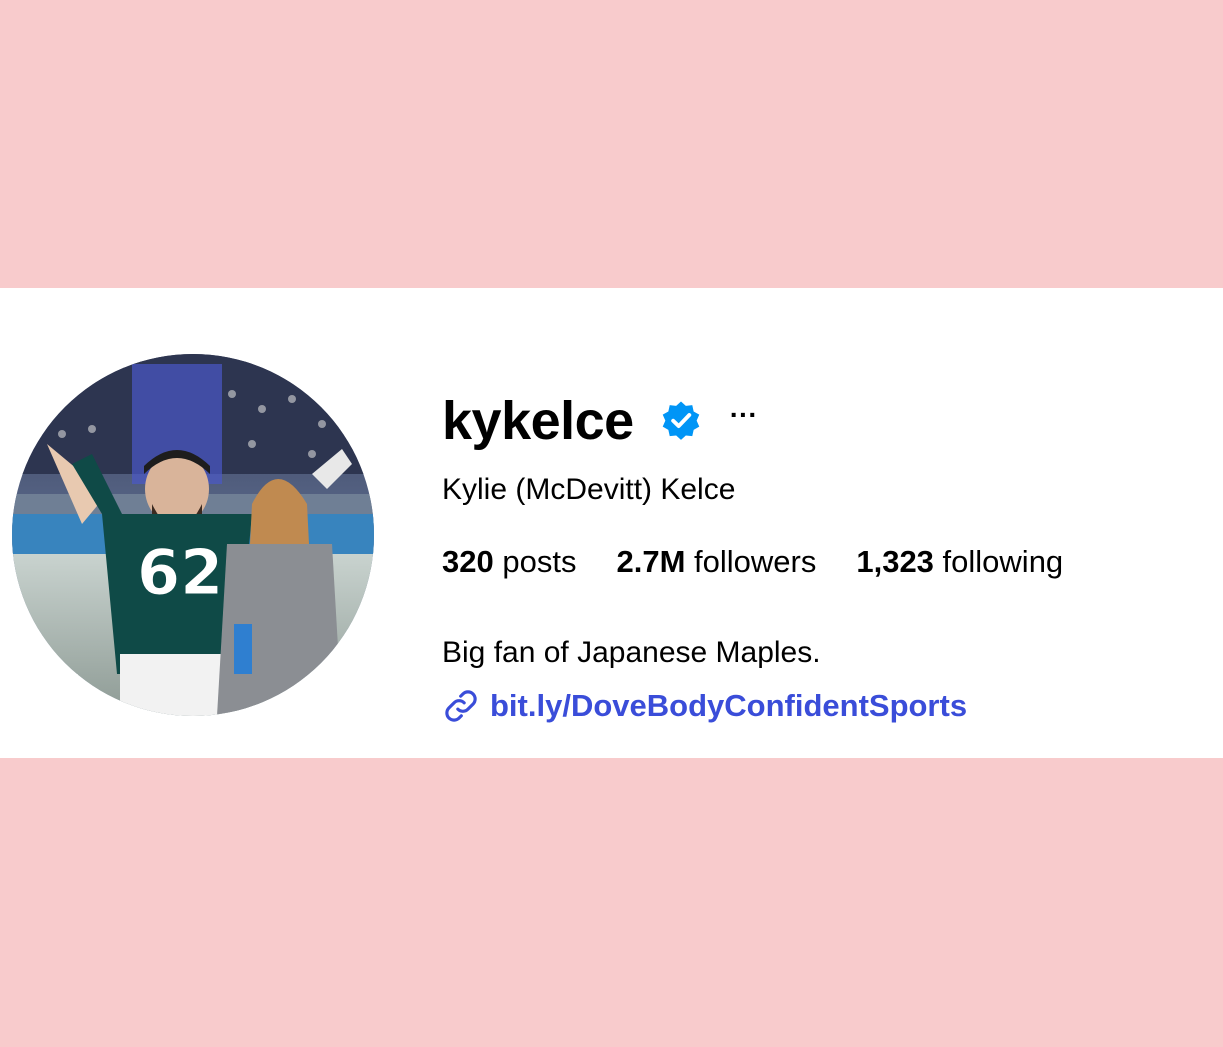  What do you see at coordinates (755, 561) in the screenshot?
I see `followers-label: followers` at bounding box center [755, 561].